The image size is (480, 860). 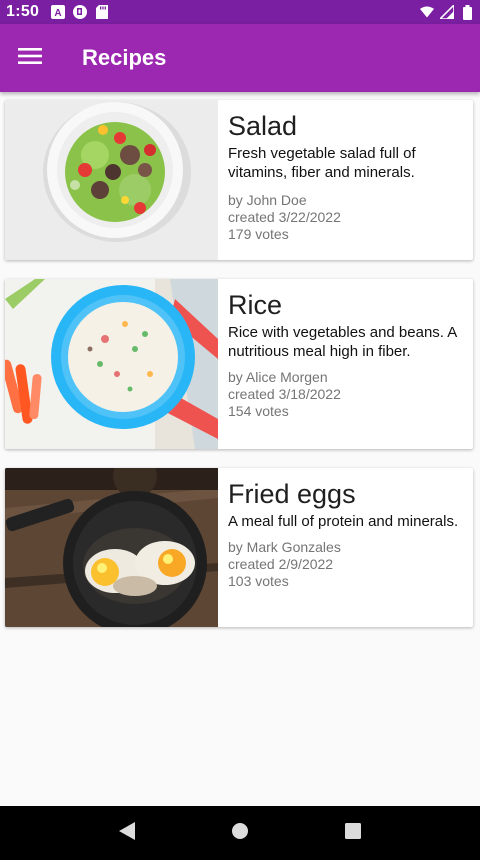 What do you see at coordinates (23, 11) in the screenshot?
I see `status-time: 1:50` at bounding box center [23, 11].